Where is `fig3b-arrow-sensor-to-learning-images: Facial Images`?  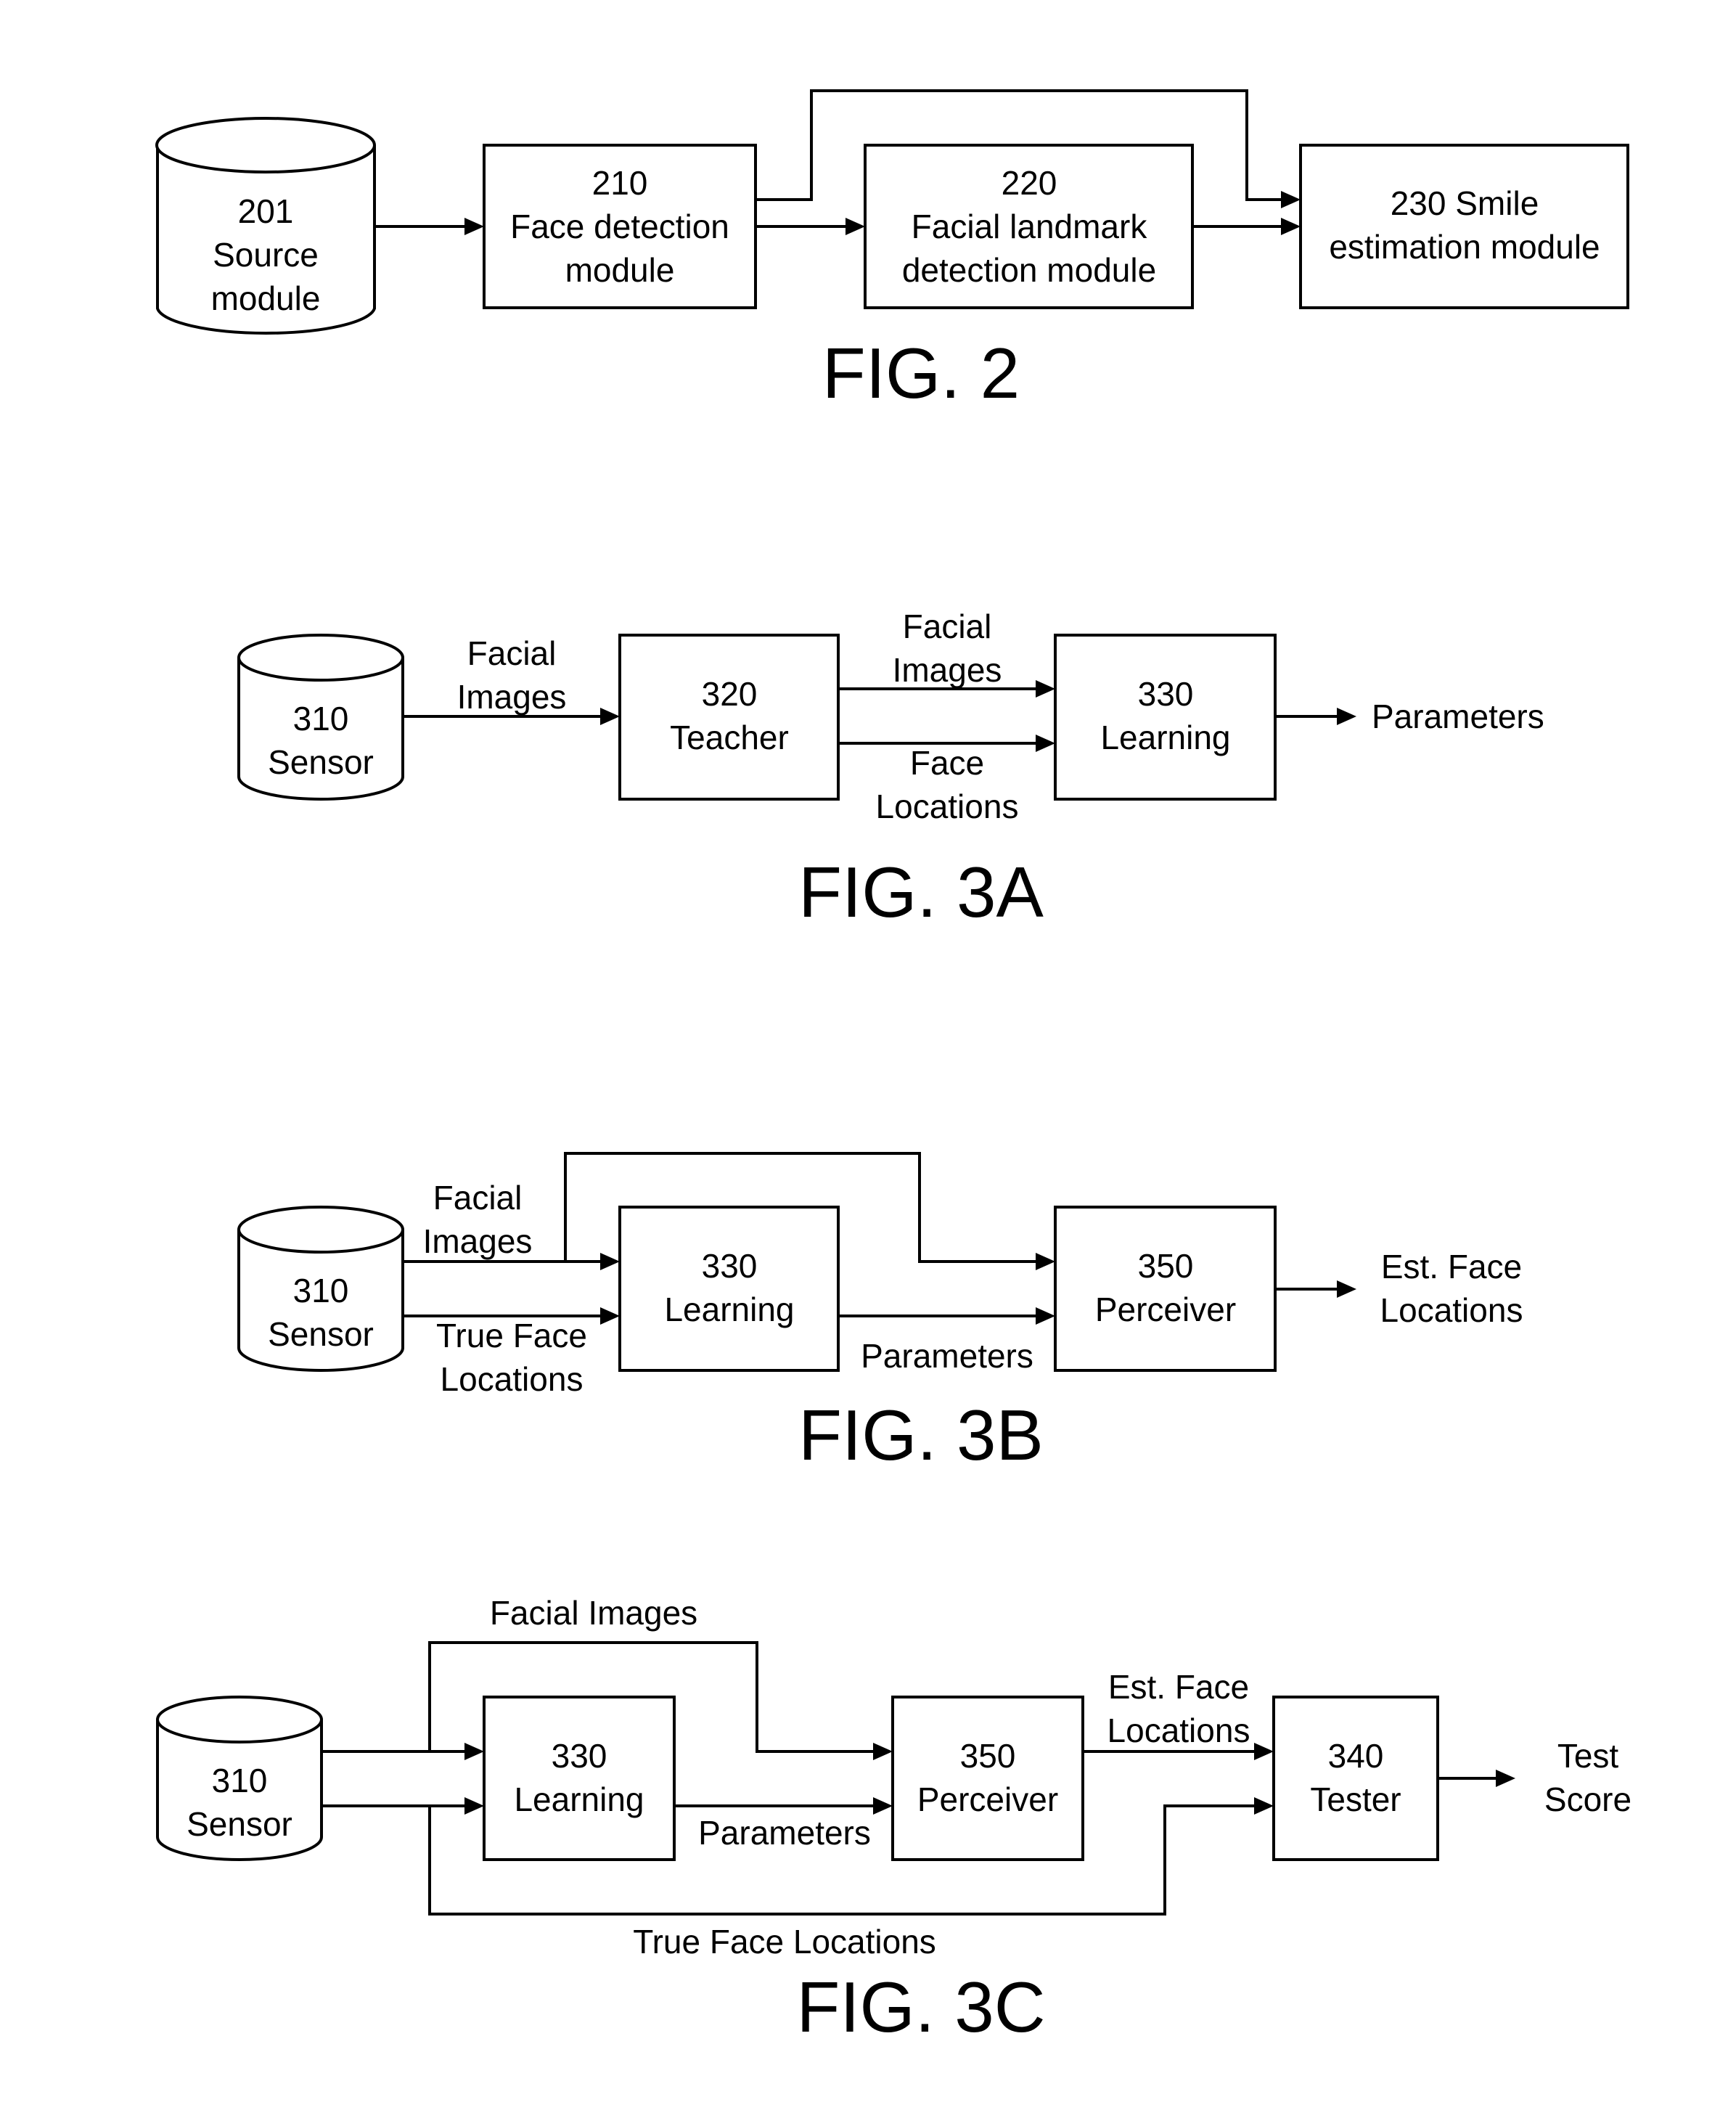
fig3b-arrow-sensor-to-learning-images: Facial Images is located at coordinates (511, 1224).